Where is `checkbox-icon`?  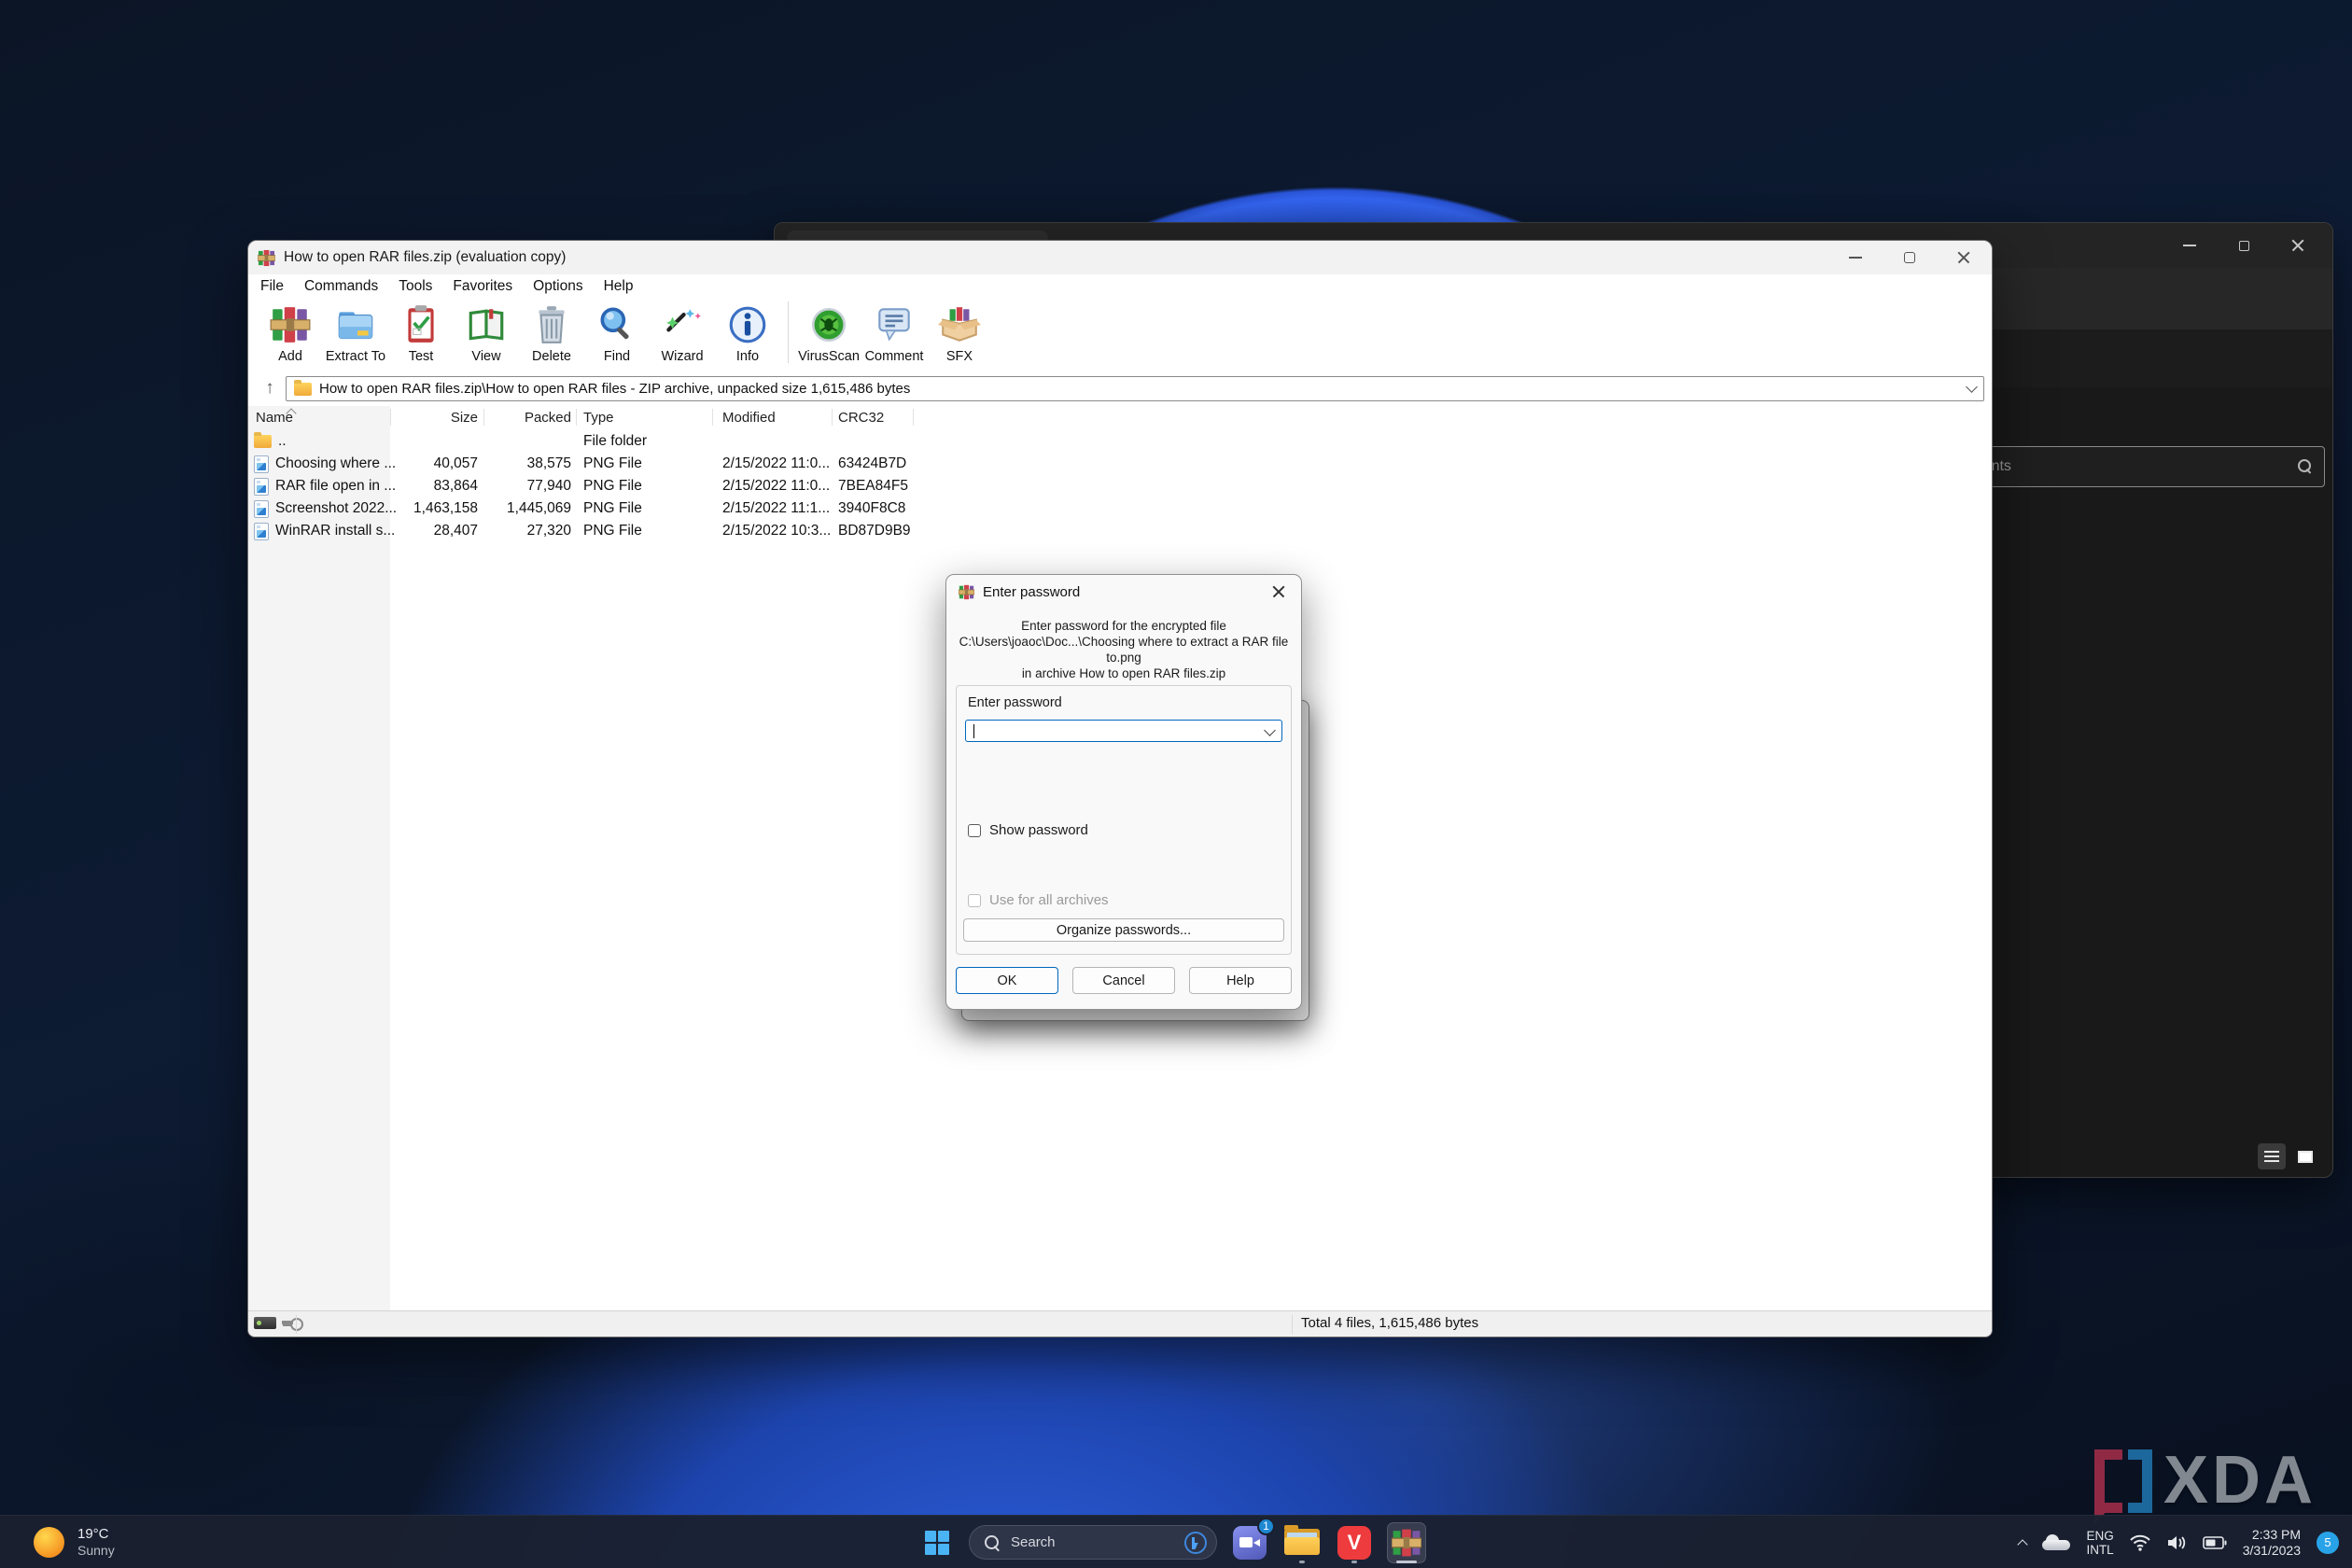 checkbox-icon is located at coordinates (974, 830).